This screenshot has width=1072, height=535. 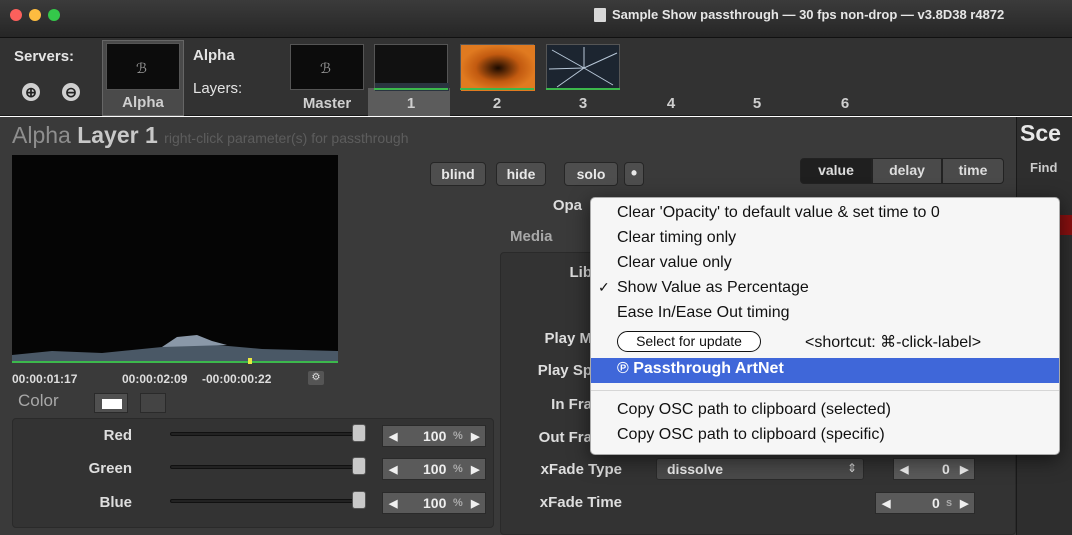 I want to click on color-menu-button, so click(x=153, y=403).